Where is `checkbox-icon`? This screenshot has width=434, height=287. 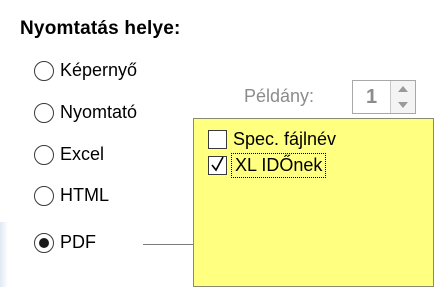
checkbox-icon is located at coordinates (217, 139).